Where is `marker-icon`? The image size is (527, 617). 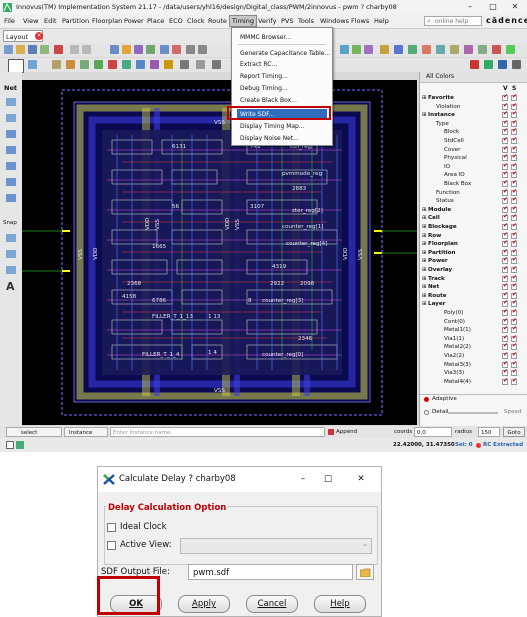 marker-icon is located at coordinates (112, 64).